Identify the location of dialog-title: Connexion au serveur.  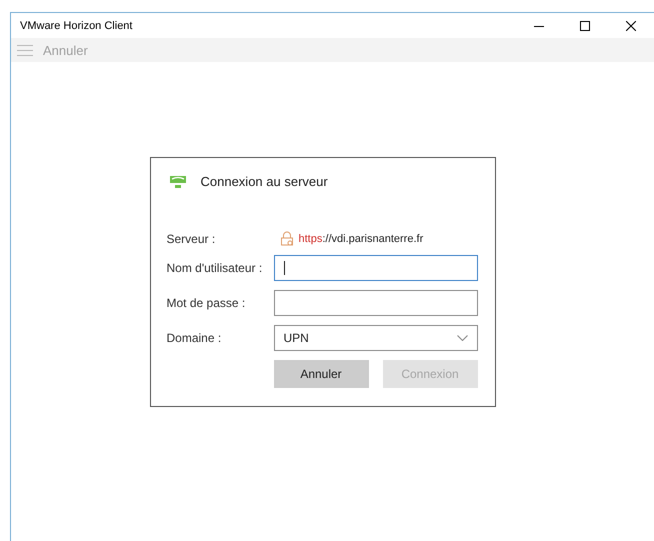
(264, 181).